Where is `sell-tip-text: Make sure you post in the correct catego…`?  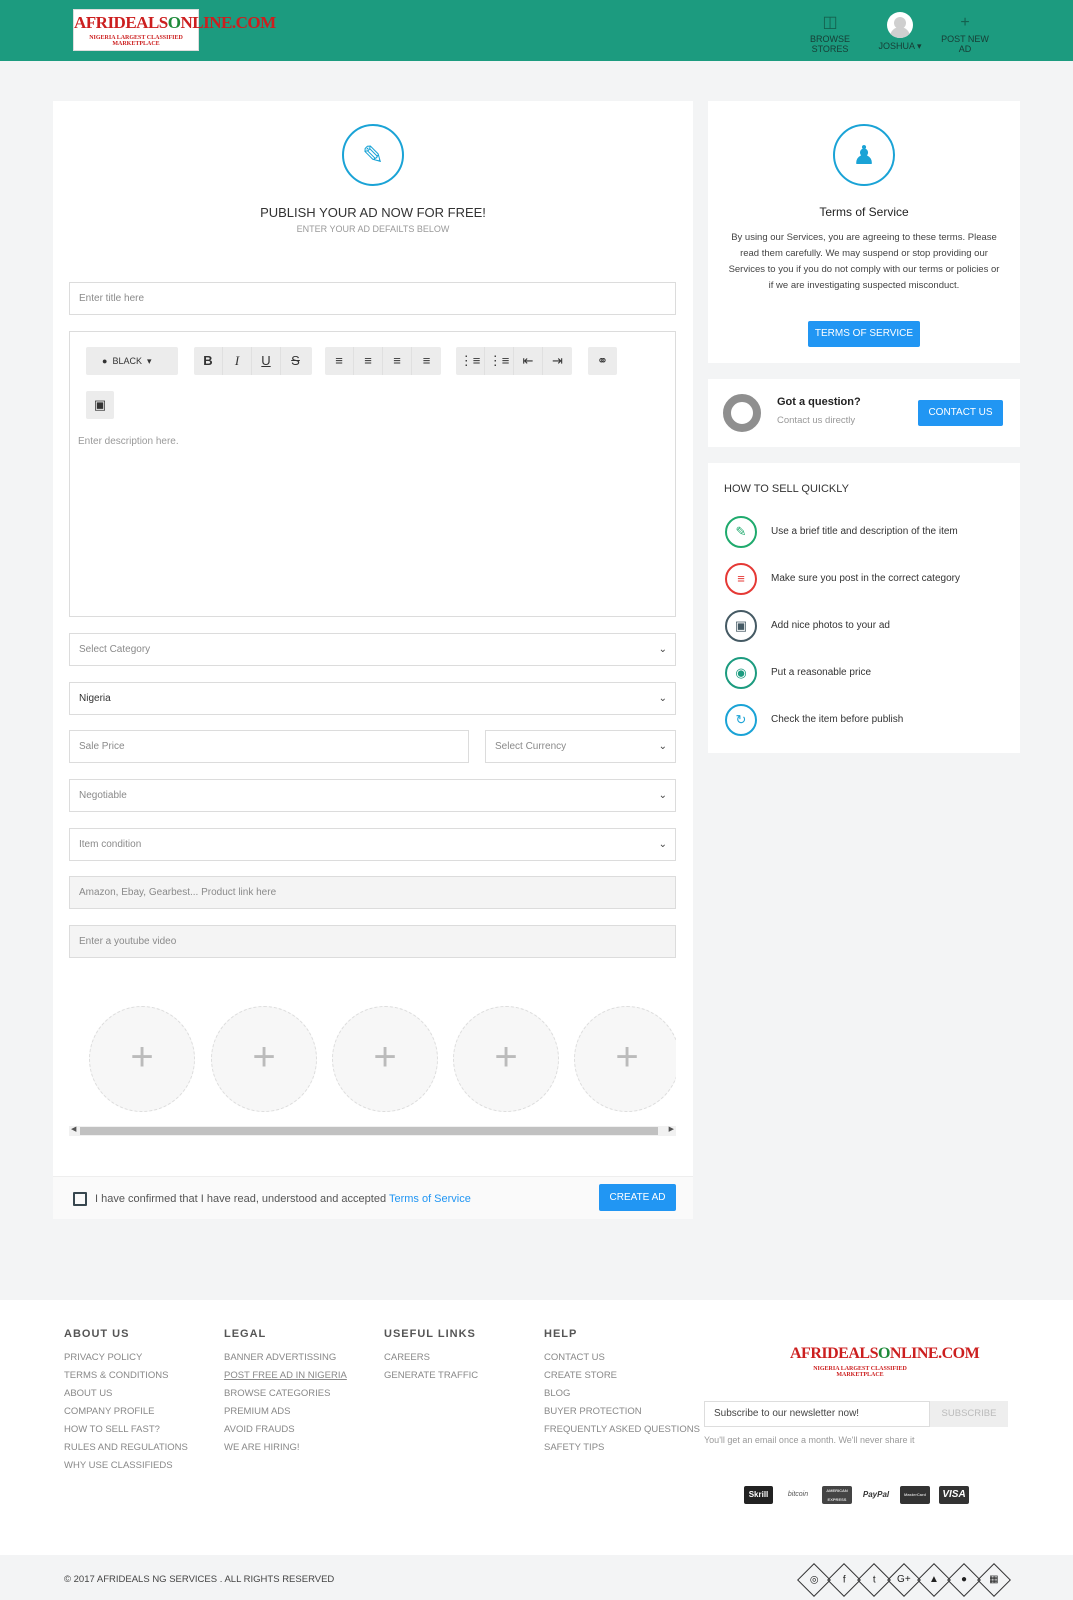
sell-tip-text: Make sure you post in the correct catego… is located at coordinates (865, 578).